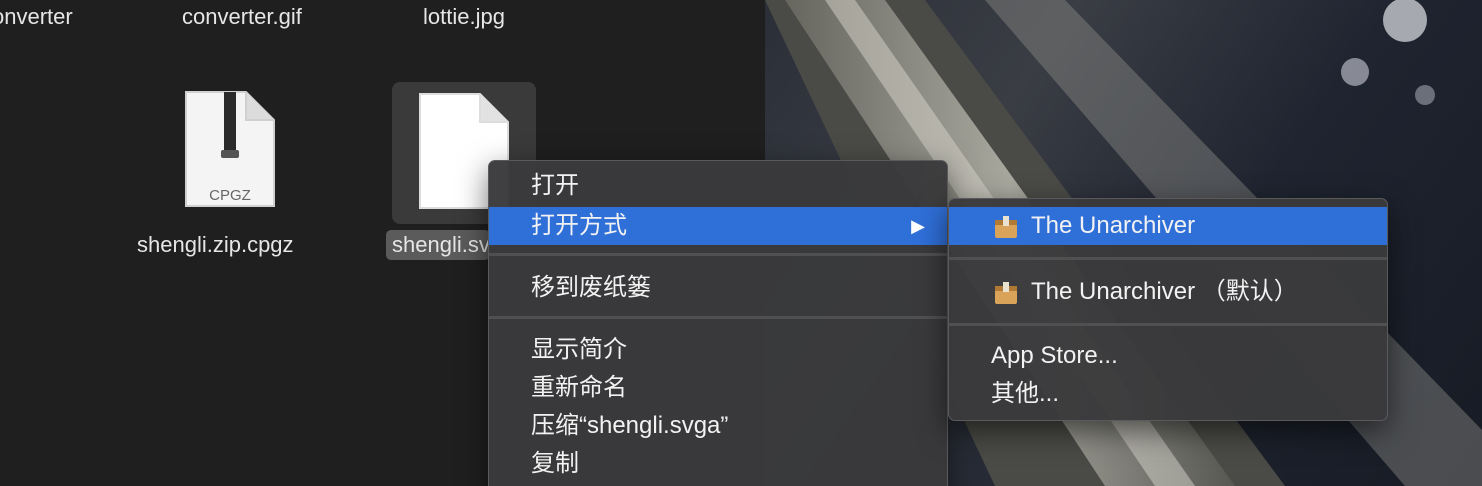 The height and width of the screenshot is (486, 1482). What do you see at coordinates (579, 225) in the screenshot?
I see `menu-item-open-with-label: 打开方式` at bounding box center [579, 225].